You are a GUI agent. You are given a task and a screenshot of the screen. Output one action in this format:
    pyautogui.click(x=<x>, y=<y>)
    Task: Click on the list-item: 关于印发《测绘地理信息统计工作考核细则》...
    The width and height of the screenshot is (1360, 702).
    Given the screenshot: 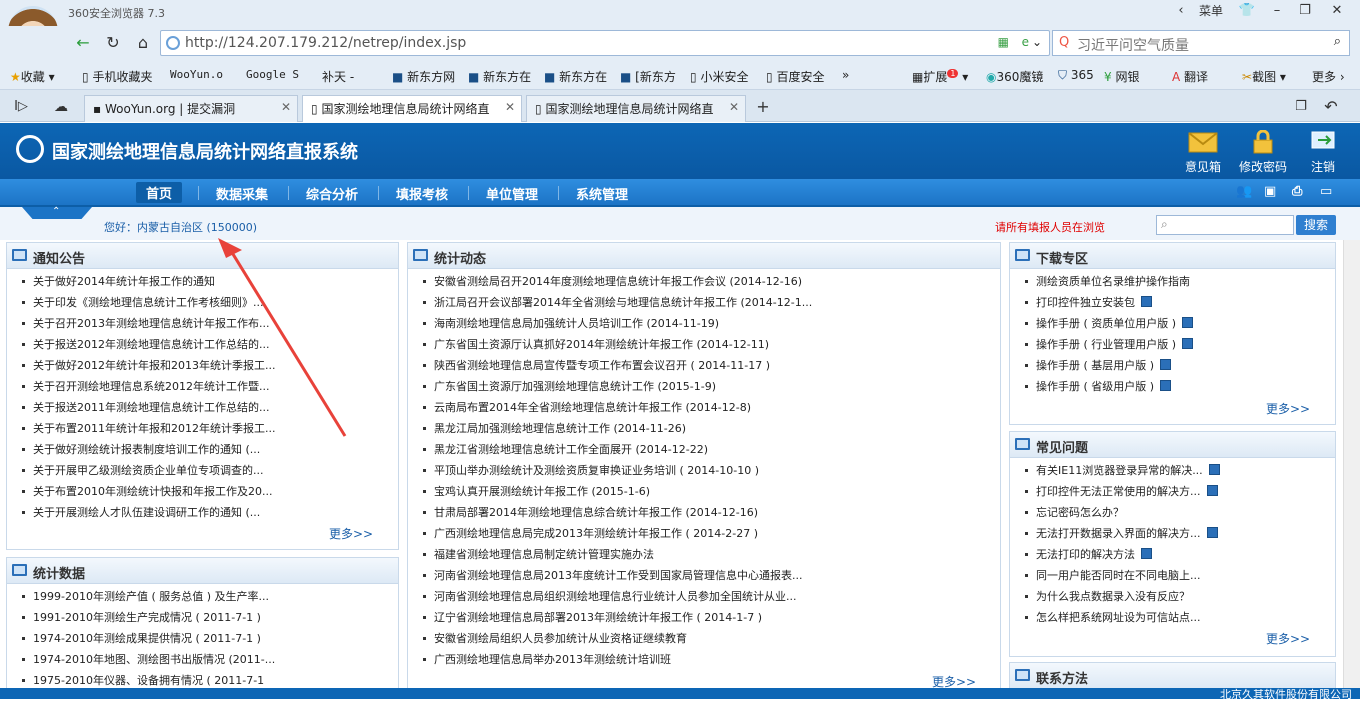 What is the action you would take?
    pyautogui.click(x=202, y=302)
    